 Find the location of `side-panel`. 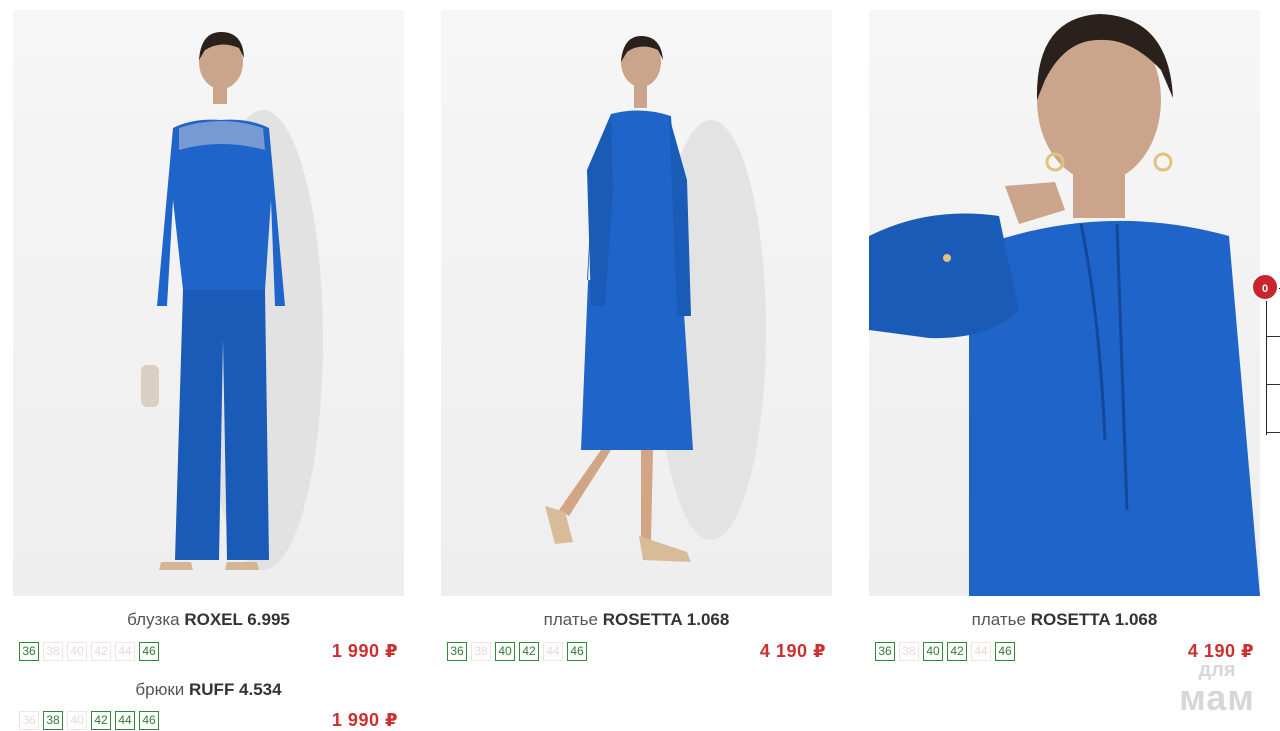

side-panel is located at coordinates (1273, 361).